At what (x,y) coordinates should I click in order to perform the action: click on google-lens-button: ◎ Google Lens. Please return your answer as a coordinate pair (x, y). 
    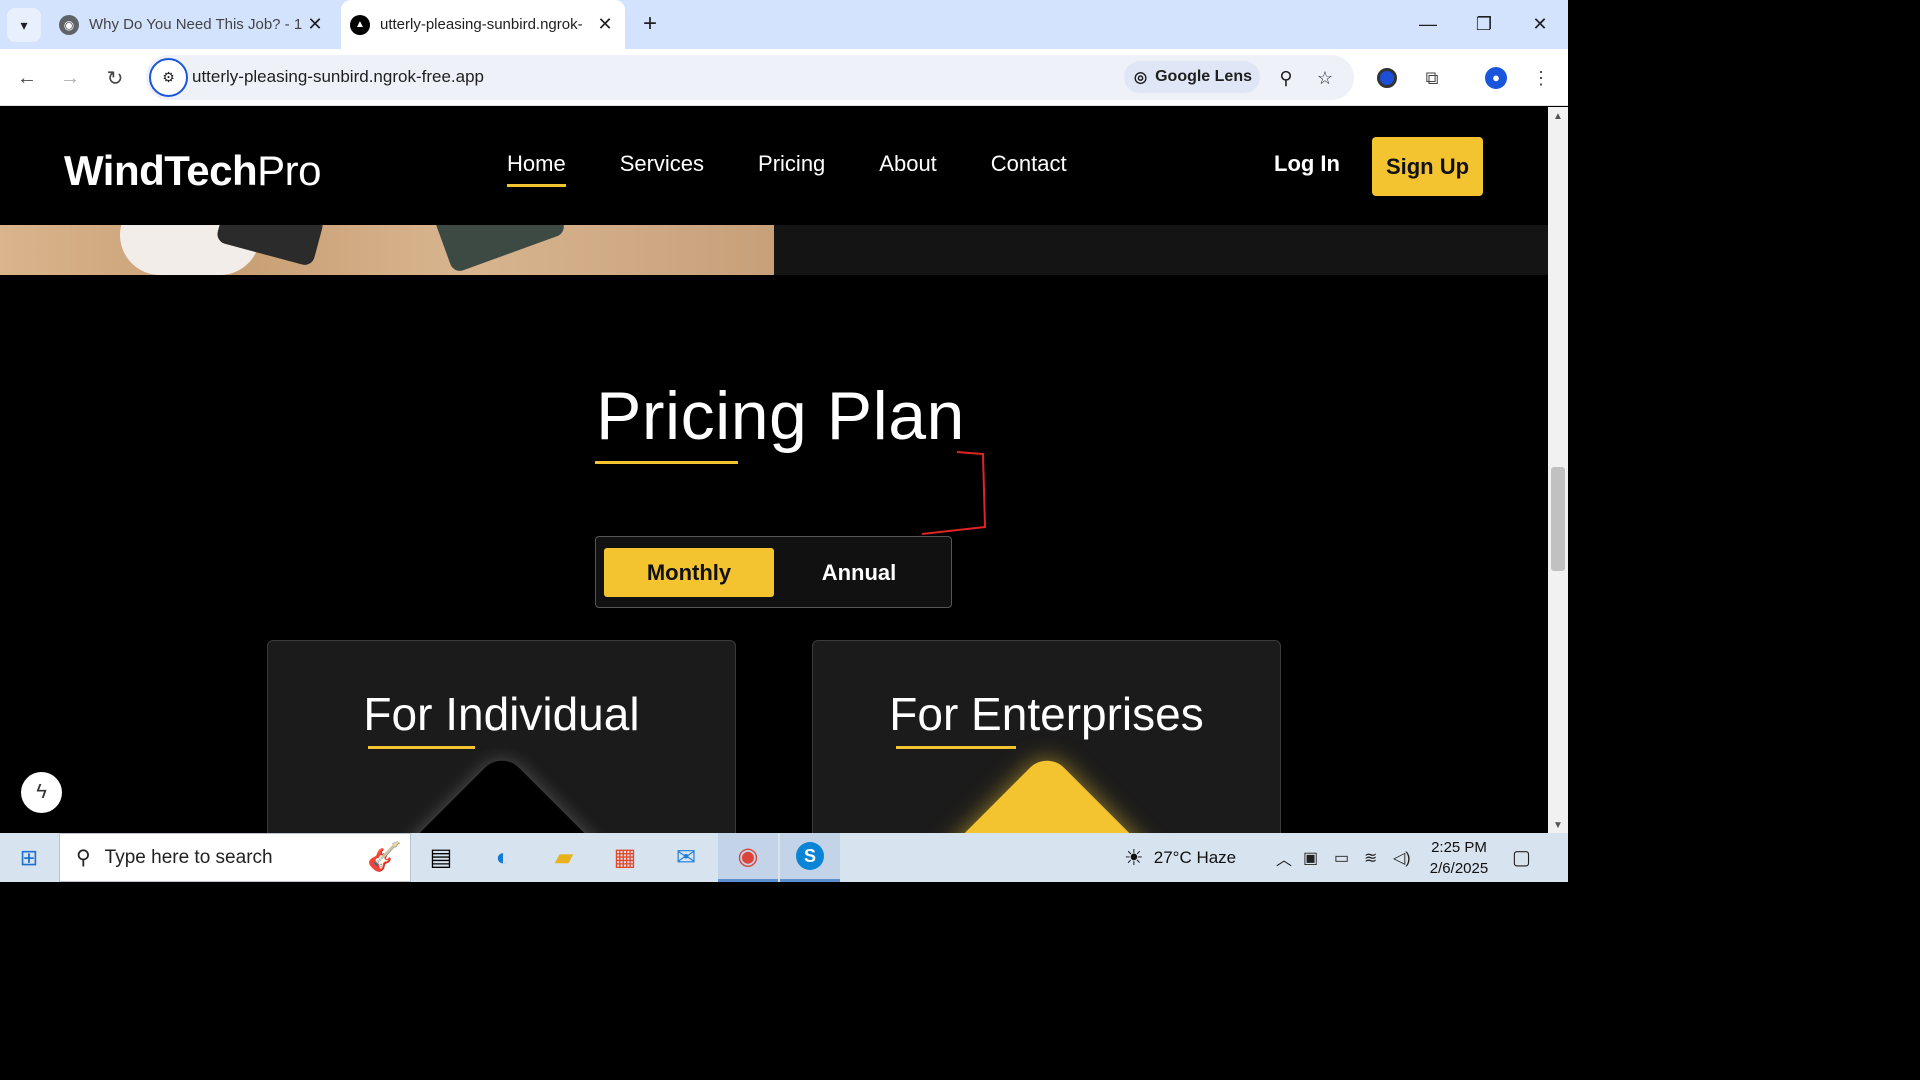
    Looking at the image, I should click on (1192, 77).